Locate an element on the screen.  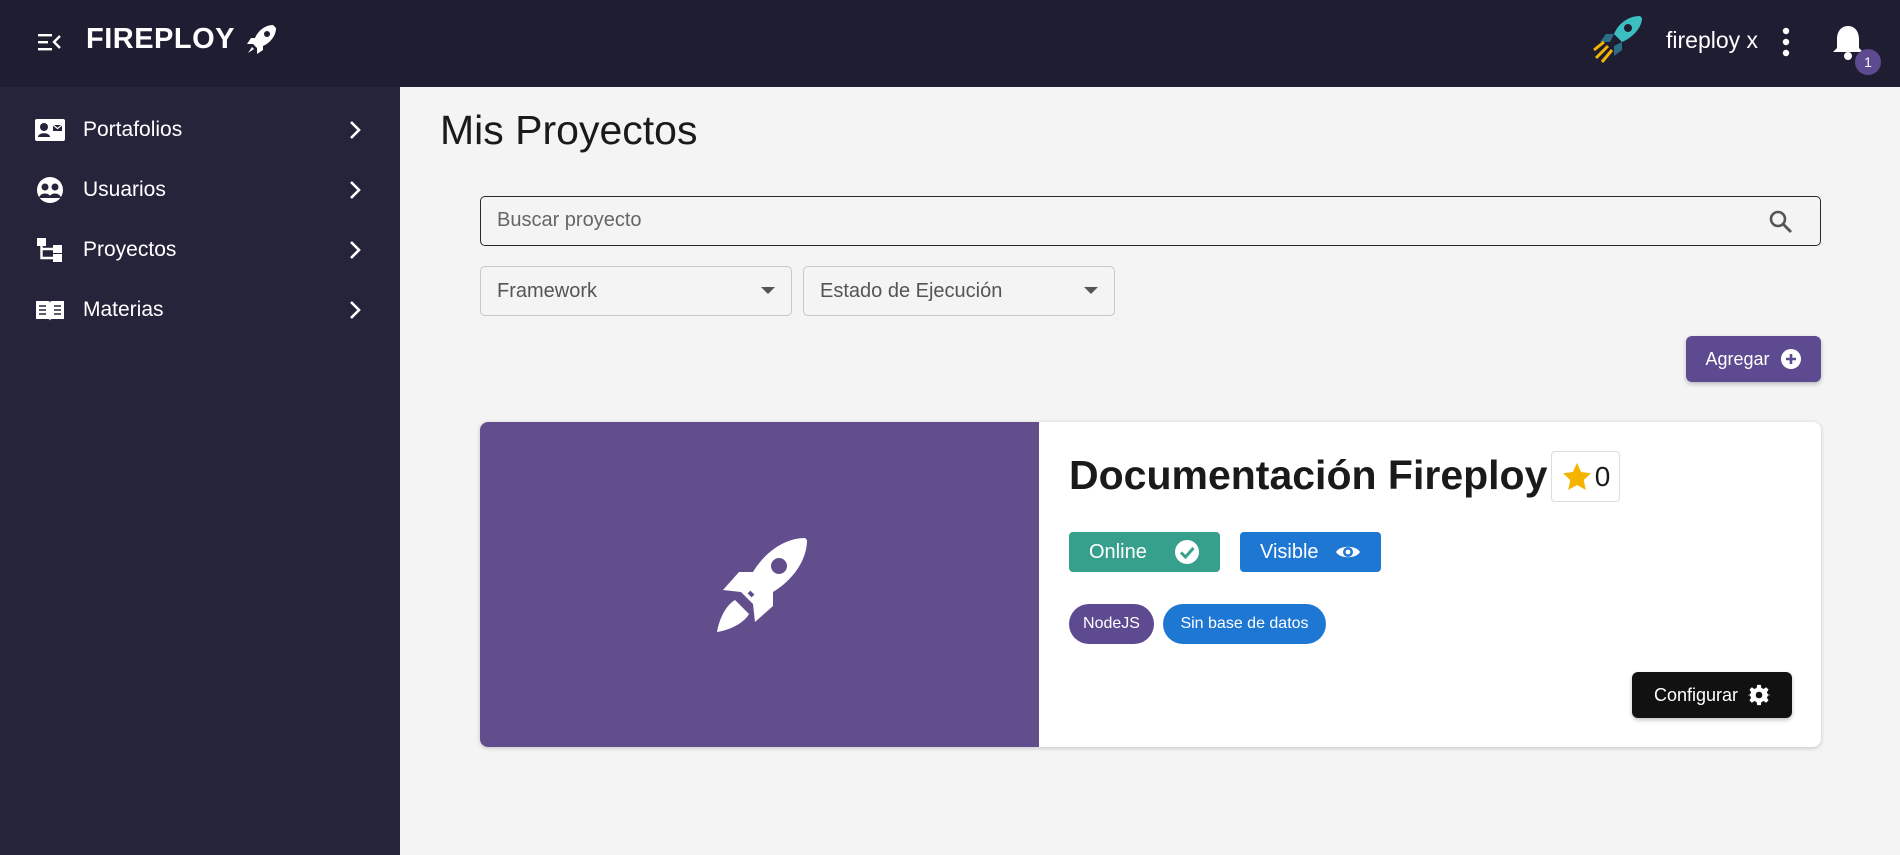
search-box is located at coordinates (1150, 221).